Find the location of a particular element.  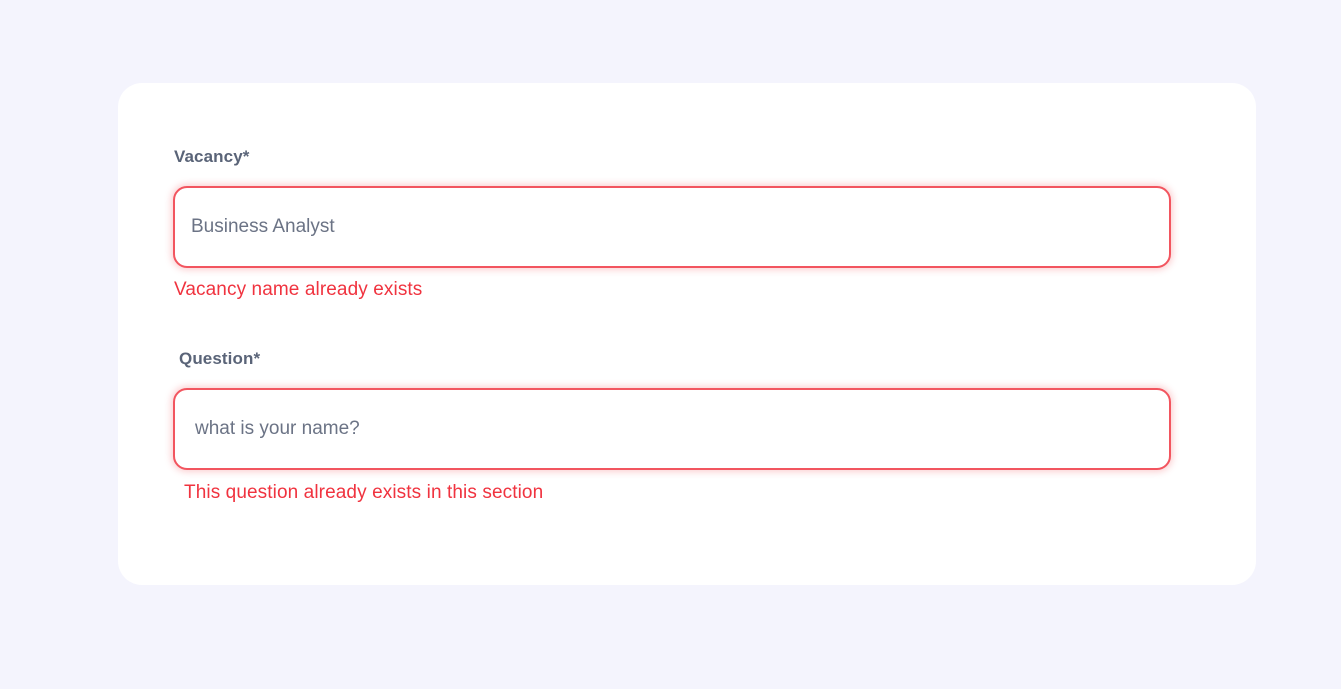

vacancy-field is located at coordinates (672, 227).